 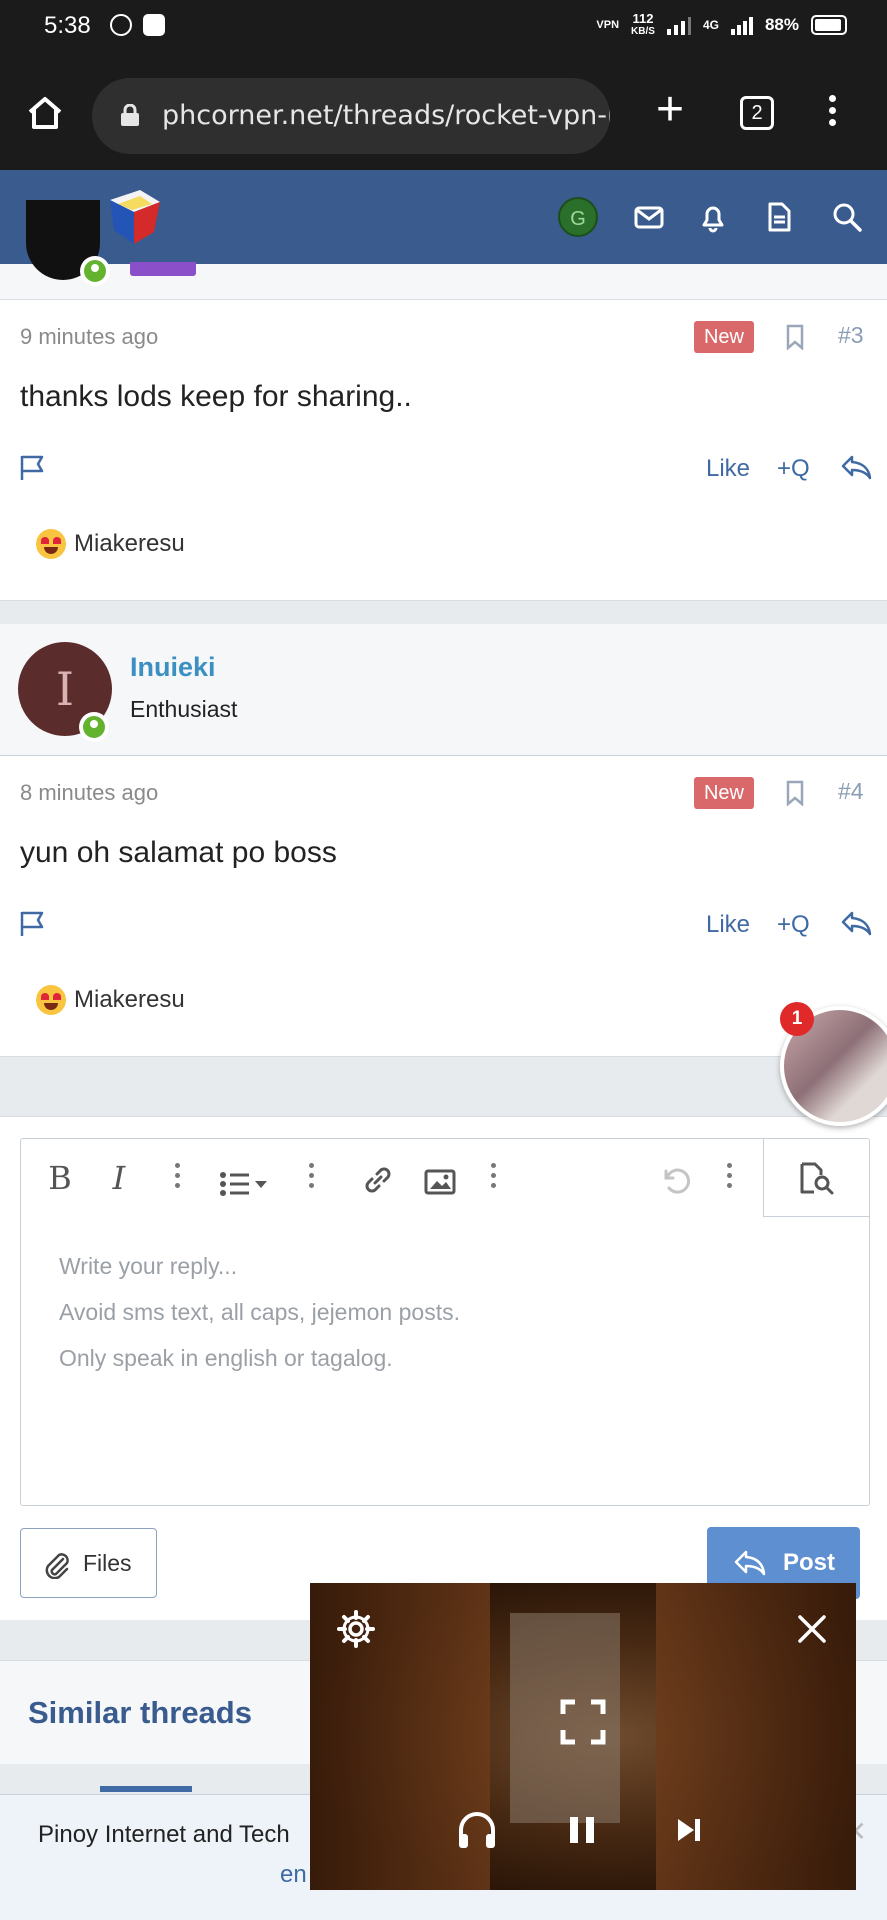 What do you see at coordinates (779, 217) in the screenshot?
I see `document-icon` at bounding box center [779, 217].